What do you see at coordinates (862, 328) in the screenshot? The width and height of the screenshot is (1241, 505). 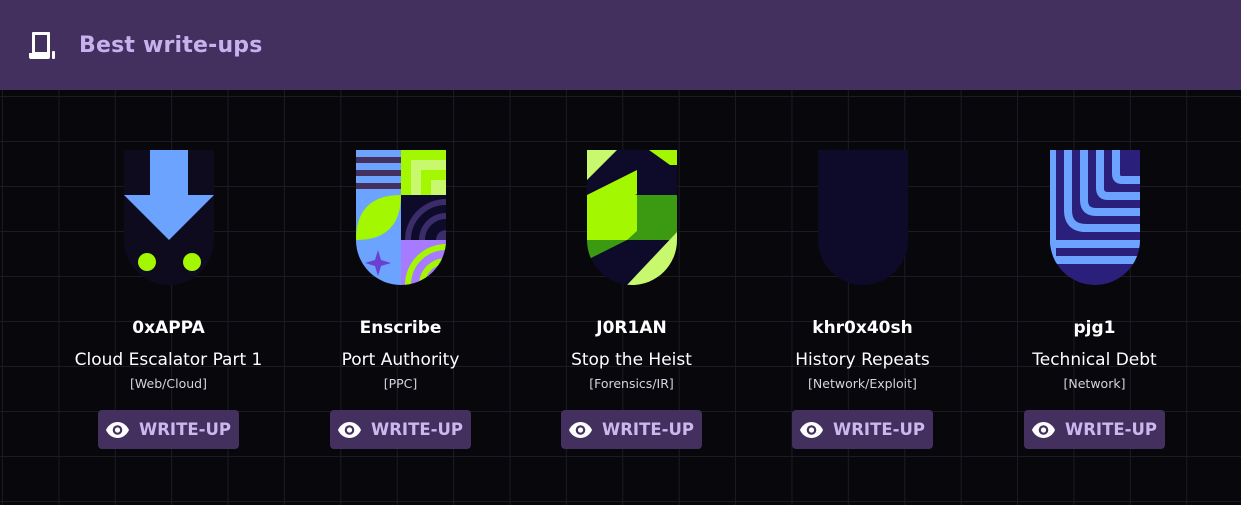 I see `author-name: khr0x40sh` at bounding box center [862, 328].